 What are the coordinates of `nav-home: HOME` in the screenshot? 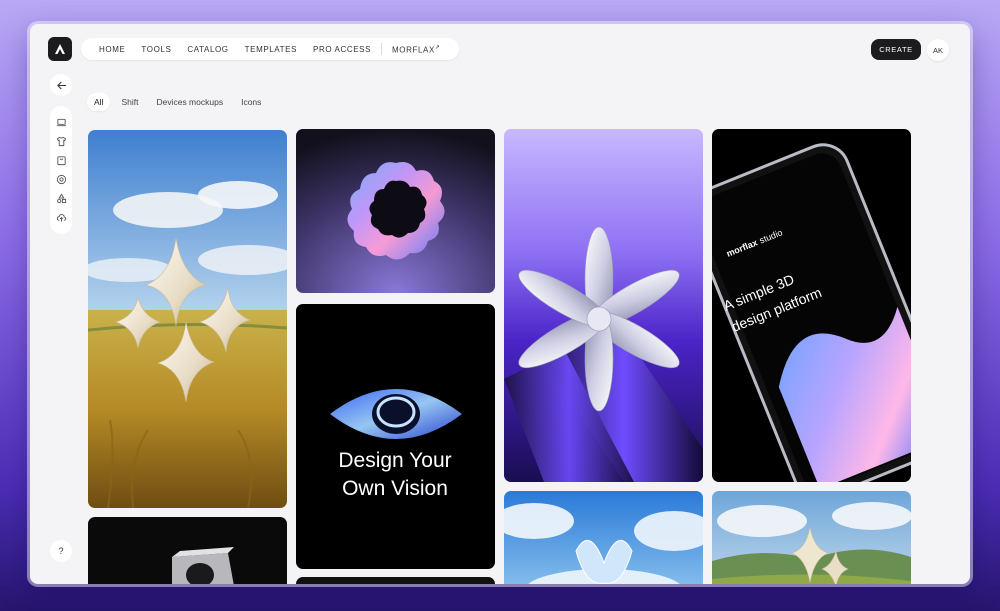 It's located at (112, 49).